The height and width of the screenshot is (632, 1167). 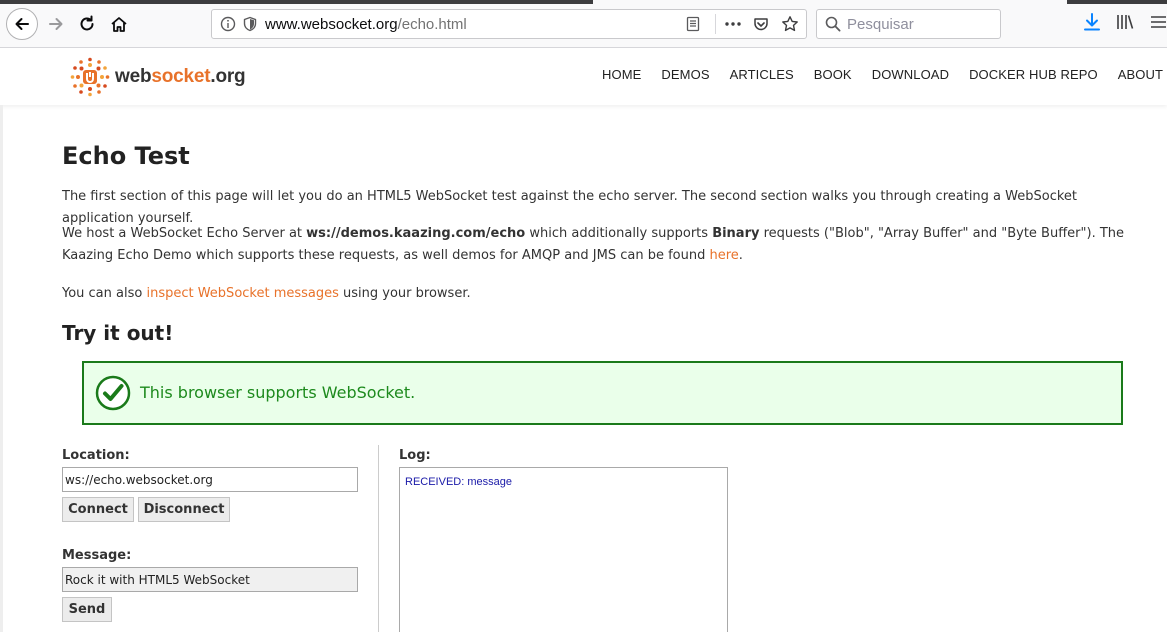 I want to click on form-log-divider, so click(x=378, y=538).